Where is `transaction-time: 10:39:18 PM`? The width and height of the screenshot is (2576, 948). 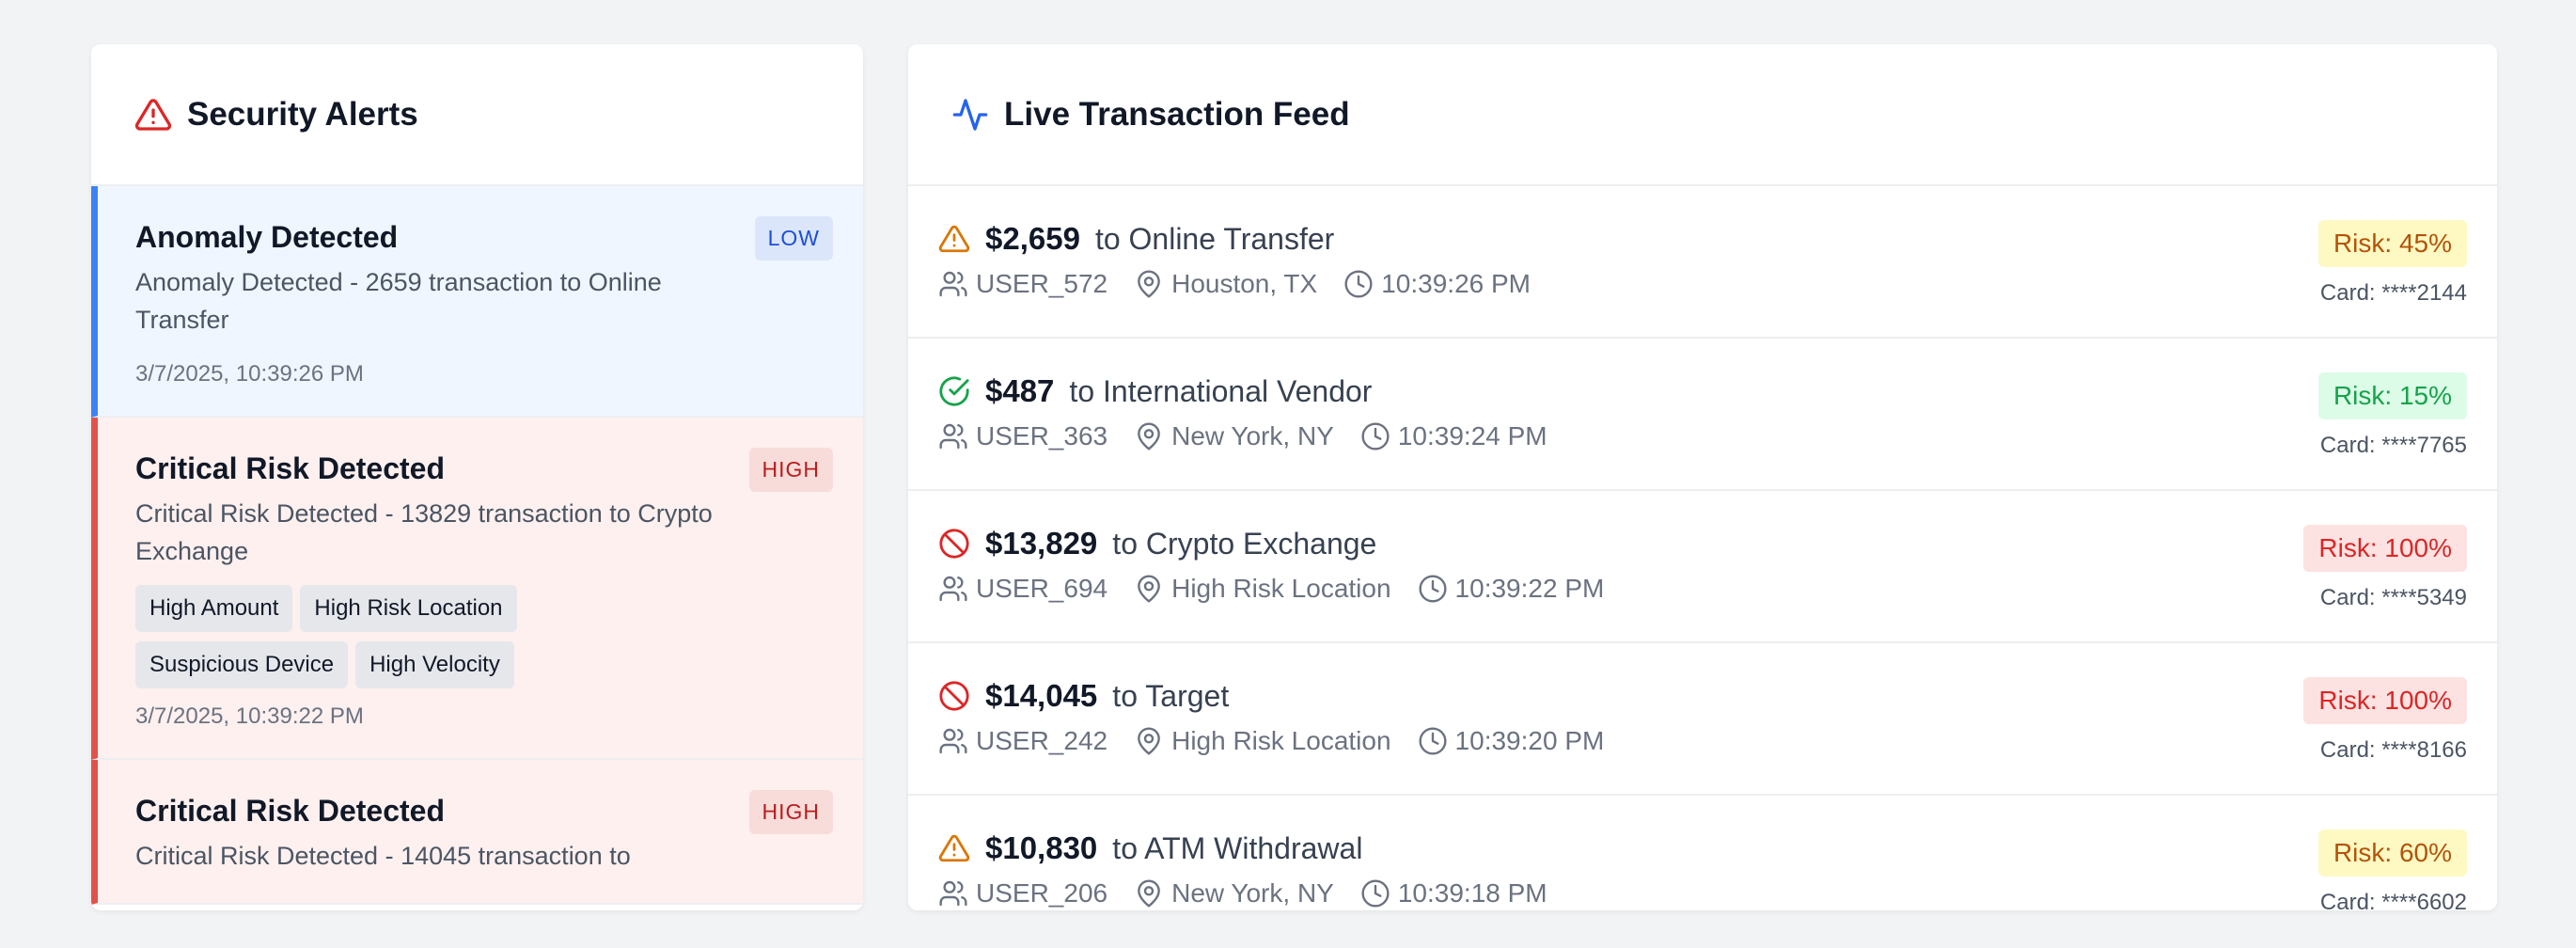 transaction-time: 10:39:18 PM is located at coordinates (1472, 893).